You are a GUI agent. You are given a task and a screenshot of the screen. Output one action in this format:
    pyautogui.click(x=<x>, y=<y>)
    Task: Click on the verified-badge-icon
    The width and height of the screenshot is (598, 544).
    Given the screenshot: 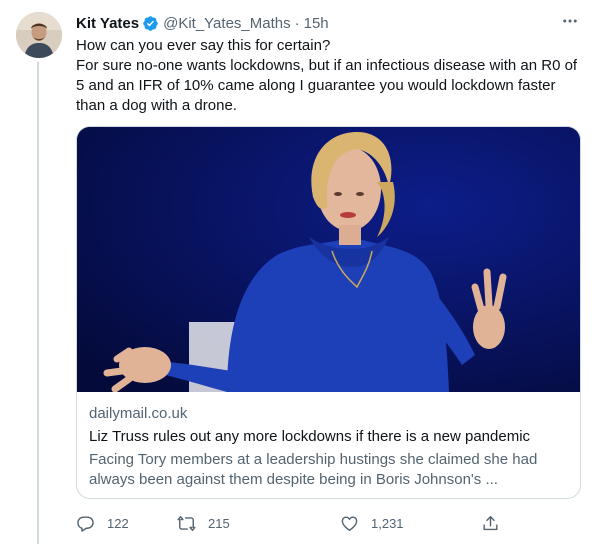 What is the action you would take?
    pyautogui.click(x=150, y=23)
    